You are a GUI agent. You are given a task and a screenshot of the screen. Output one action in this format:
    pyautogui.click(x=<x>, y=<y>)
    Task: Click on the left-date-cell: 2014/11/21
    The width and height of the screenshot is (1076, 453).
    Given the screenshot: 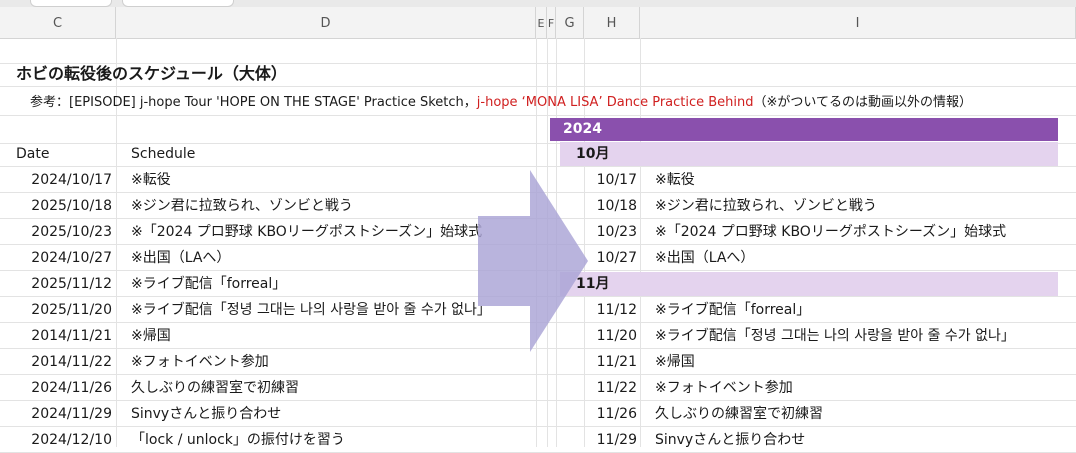 What is the action you would take?
    pyautogui.click(x=64, y=336)
    